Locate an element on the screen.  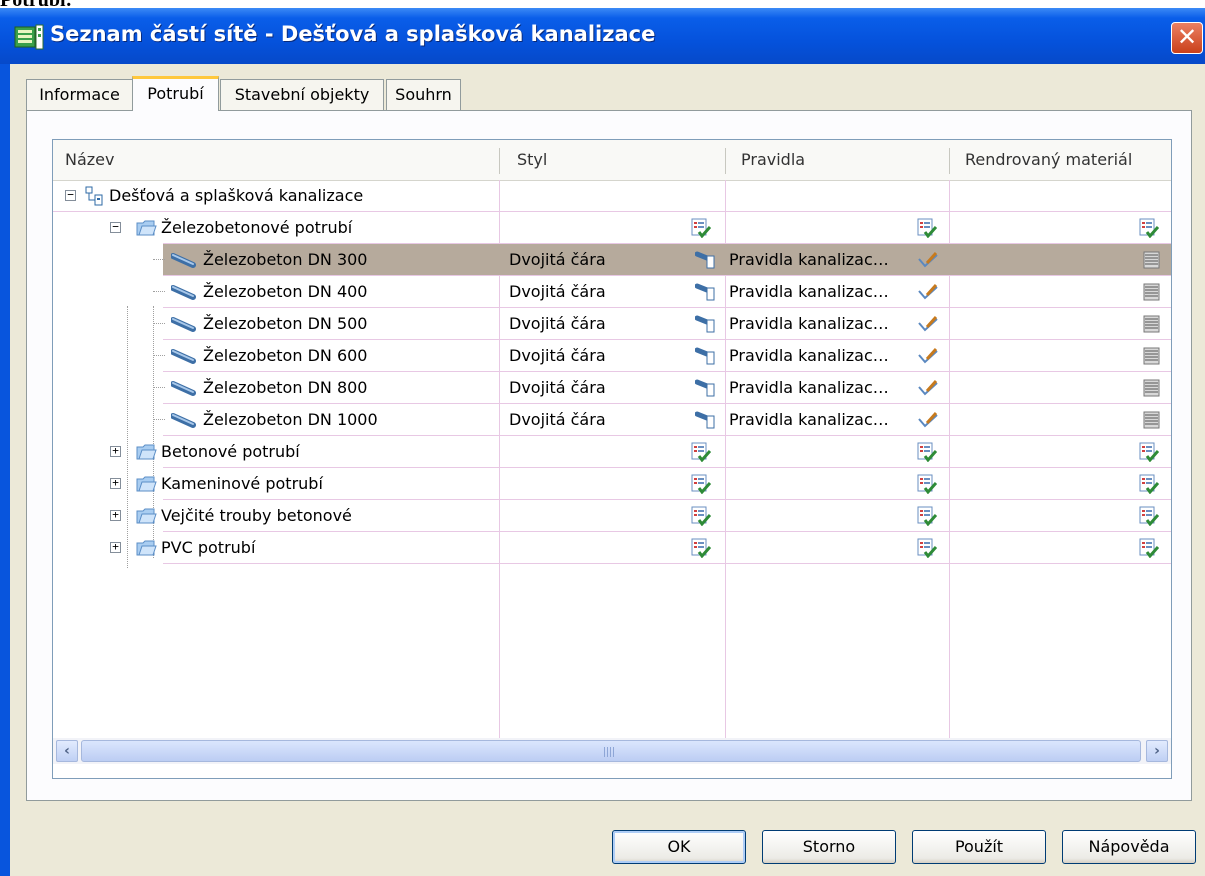
network-parts-icon is located at coordinates (29, 37).